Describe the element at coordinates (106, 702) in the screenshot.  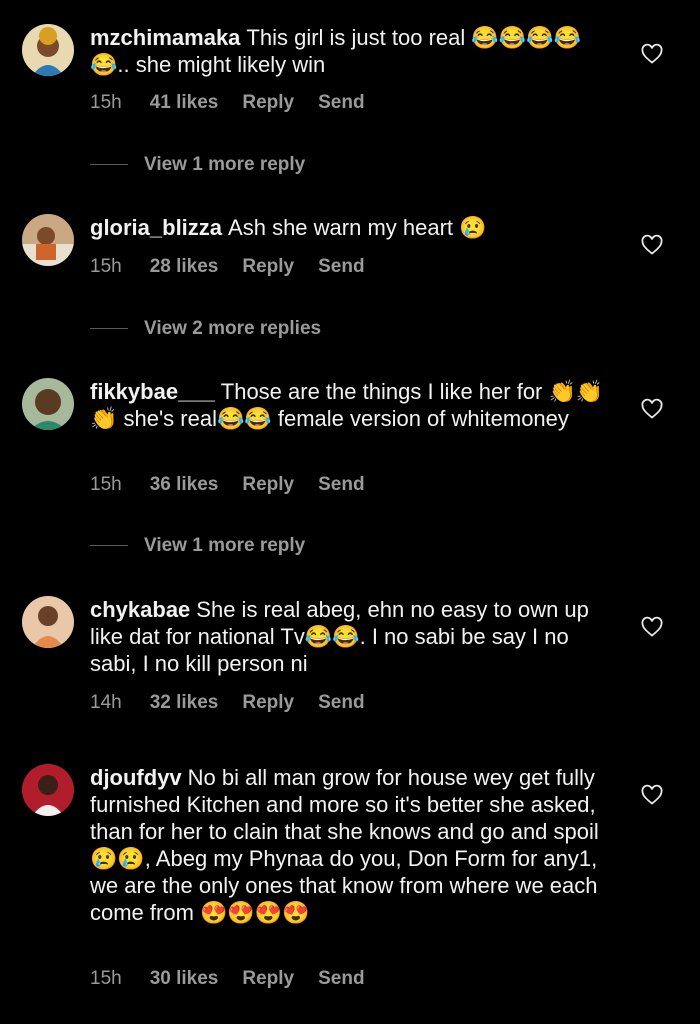
I see `comment-time: 14h` at that location.